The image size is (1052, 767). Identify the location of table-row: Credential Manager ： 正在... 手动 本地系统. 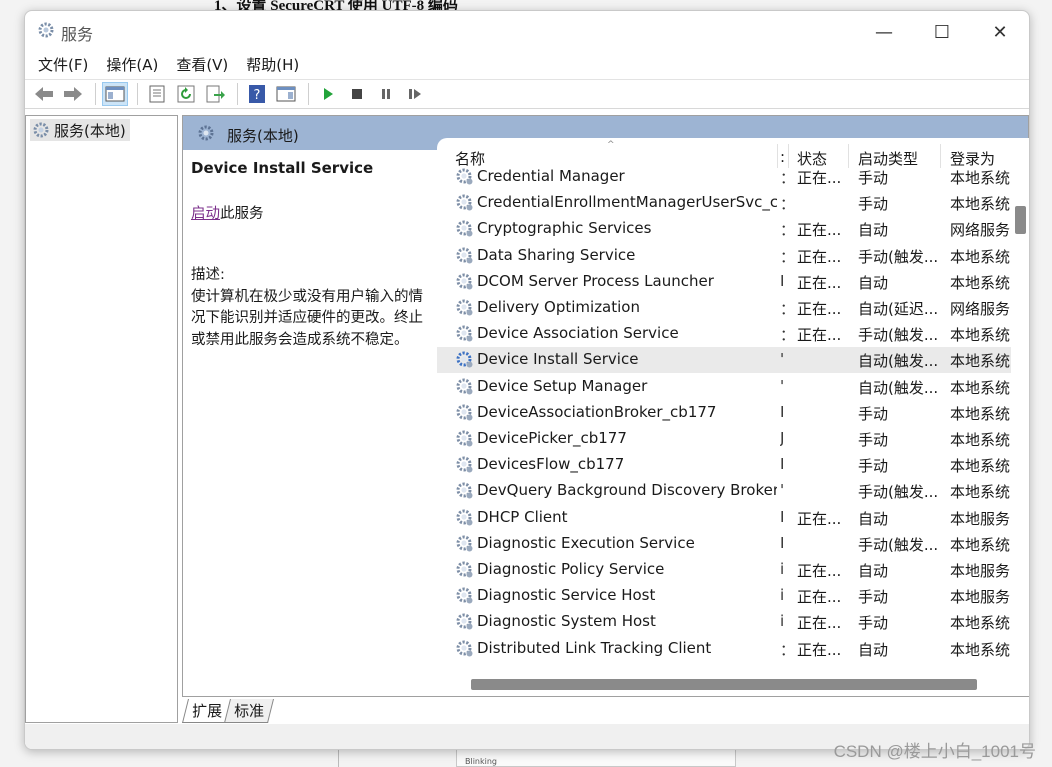
(725, 177).